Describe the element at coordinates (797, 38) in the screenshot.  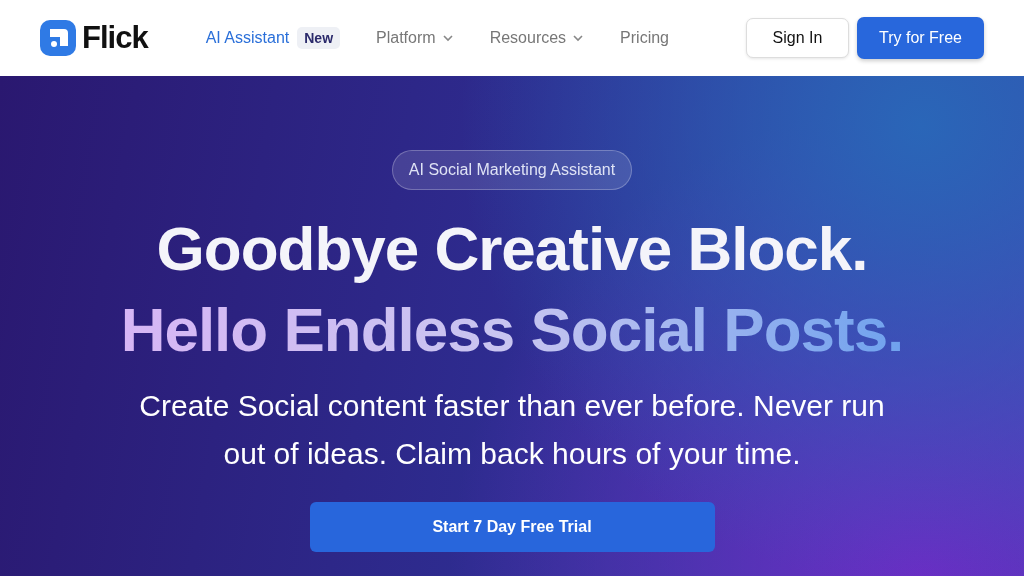
I see `sign-in-button: Sign In` at that location.